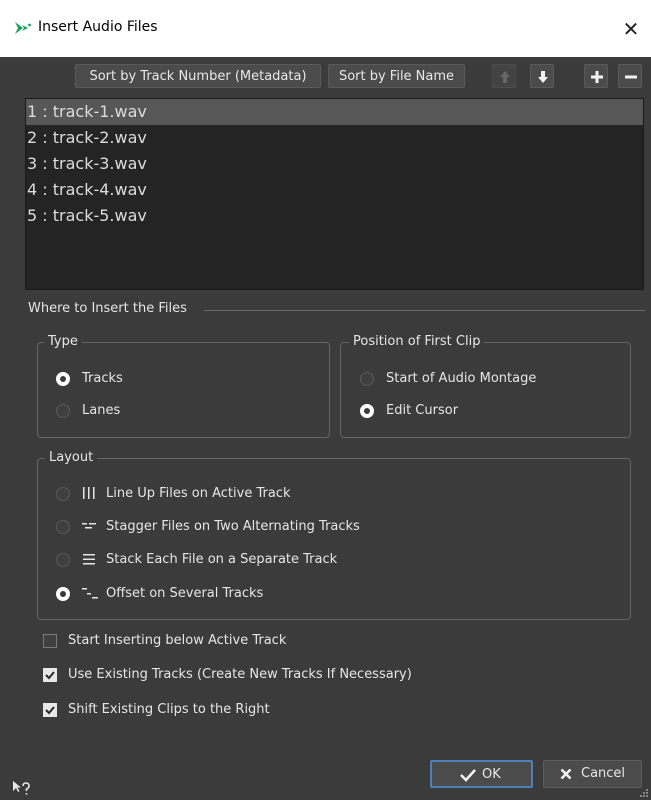  Describe the element at coordinates (491, 774) in the screenshot. I see `ok-label: OK` at that location.